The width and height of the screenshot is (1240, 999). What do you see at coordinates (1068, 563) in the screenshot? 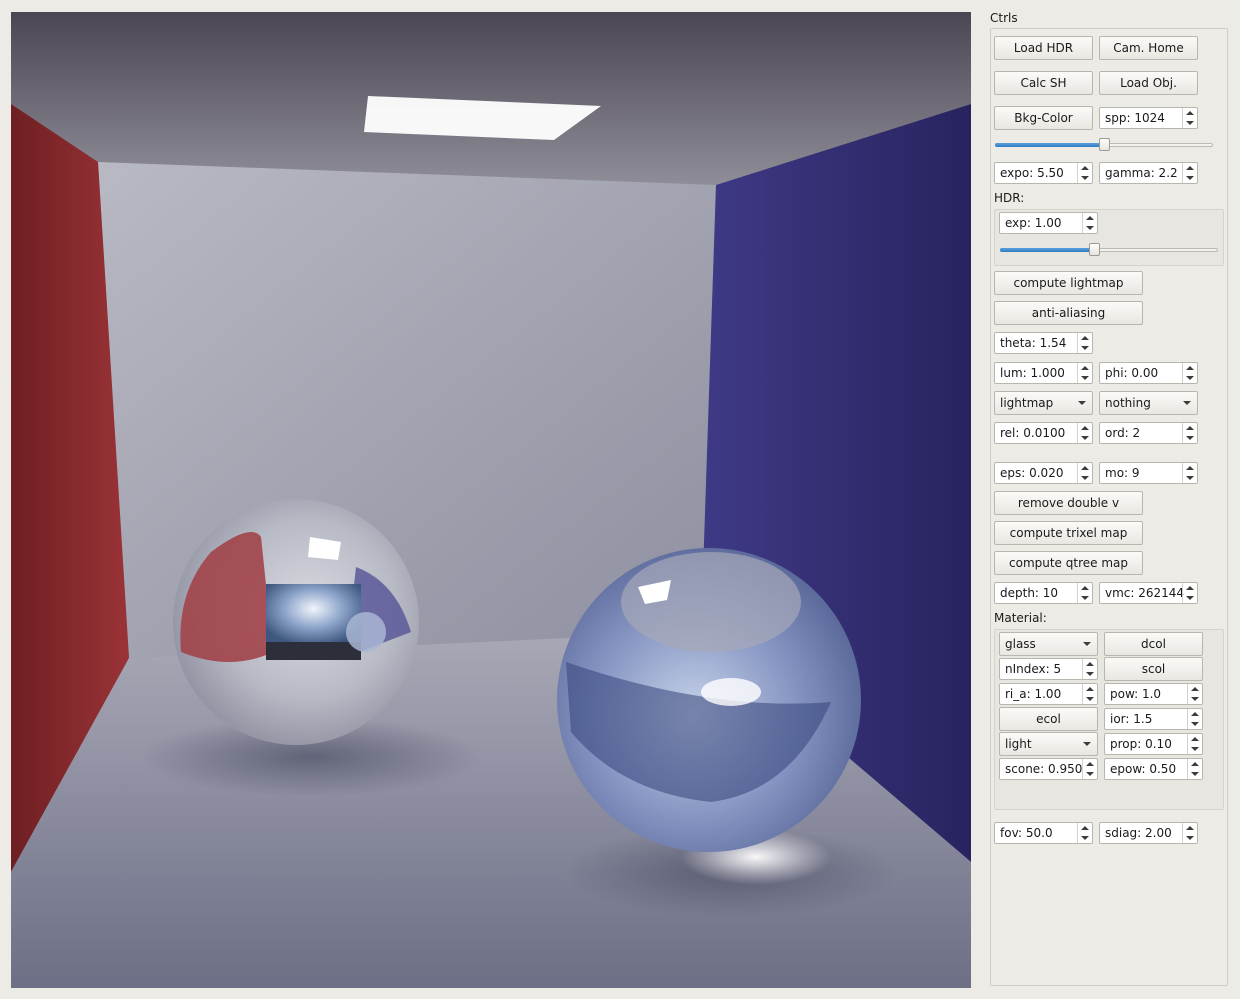
I see `compute-qtree-map-button: compute qtree map` at bounding box center [1068, 563].